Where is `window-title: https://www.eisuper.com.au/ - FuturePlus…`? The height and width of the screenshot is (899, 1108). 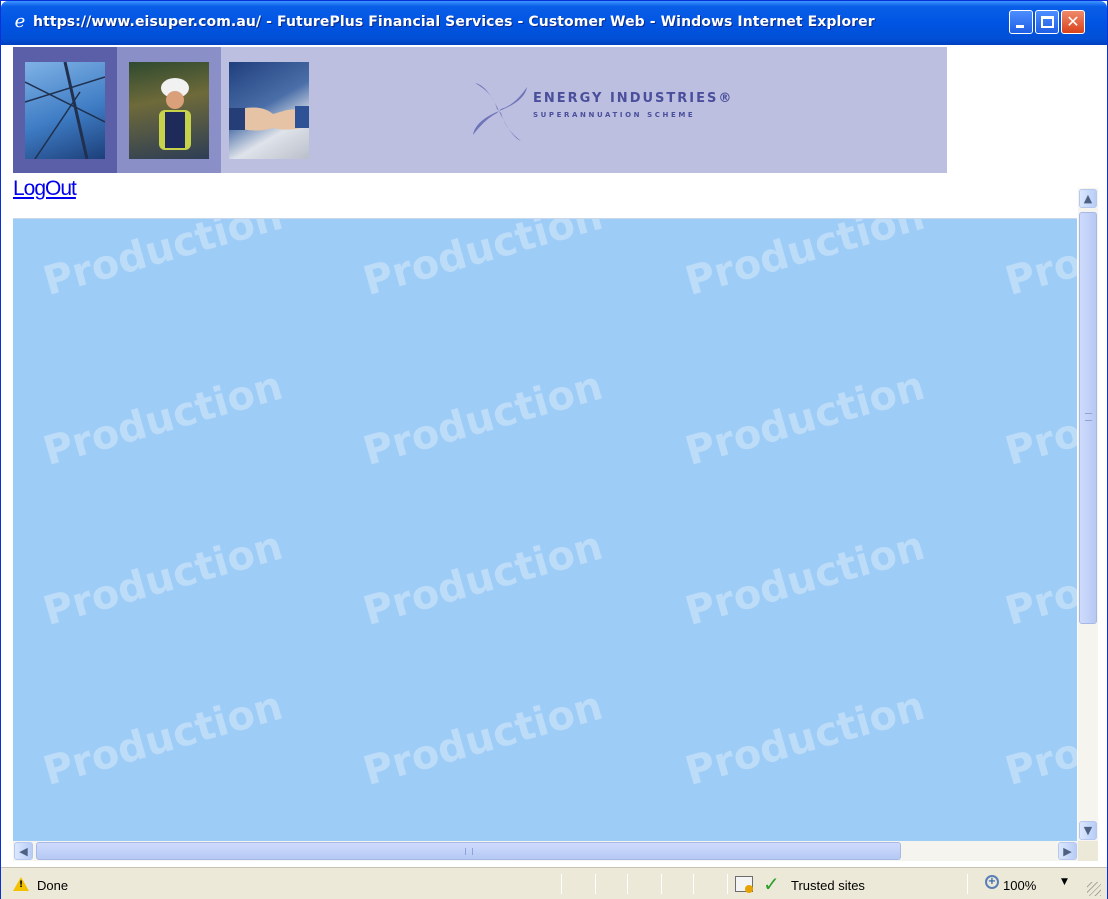
window-title: https://www.eisuper.com.au/ - FuturePlus… is located at coordinates (454, 22).